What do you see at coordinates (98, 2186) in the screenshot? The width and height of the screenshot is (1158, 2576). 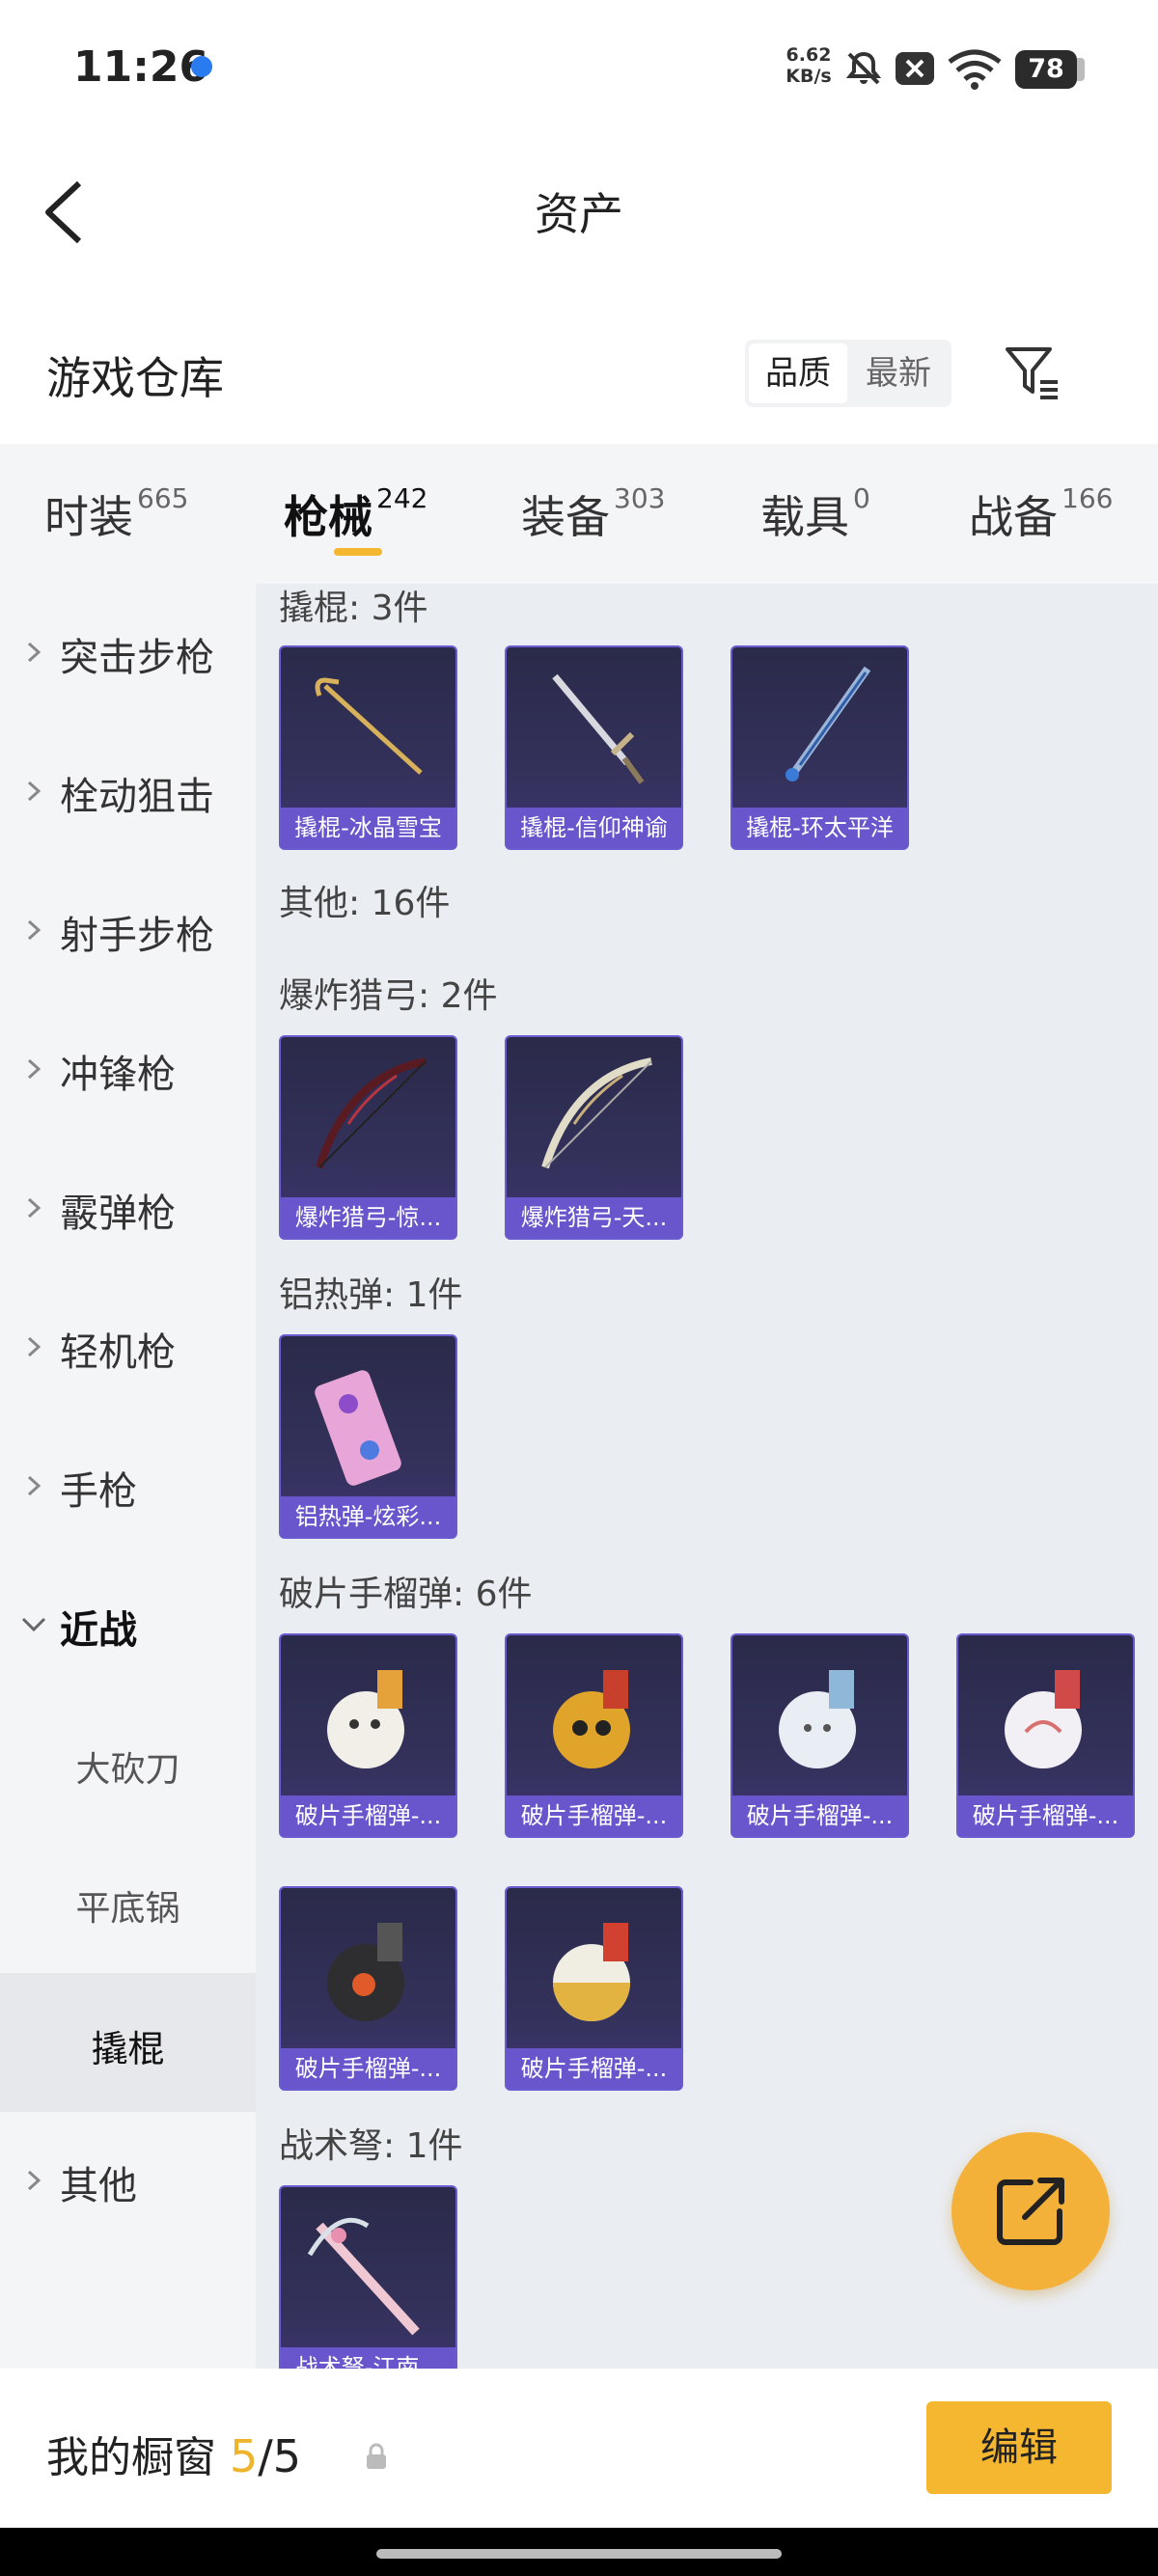 I see `sidebar-item-label: 其他` at bounding box center [98, 2186].